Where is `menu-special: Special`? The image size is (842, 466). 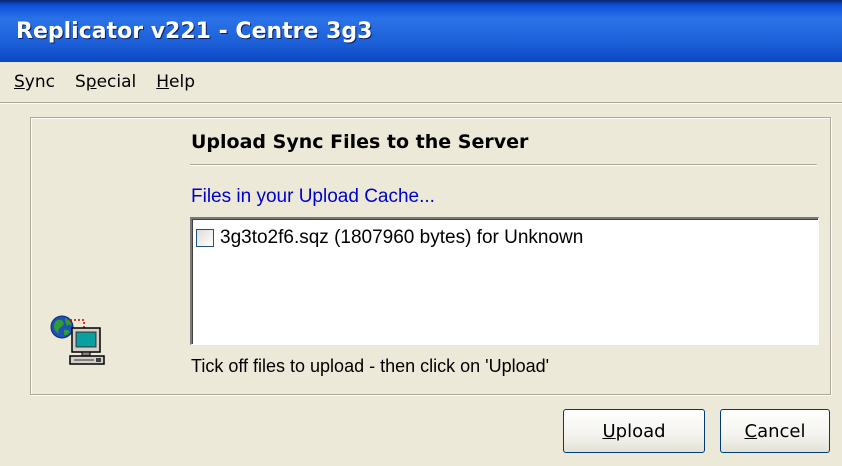
menu-special: Special is located at coordinates (105, 82).